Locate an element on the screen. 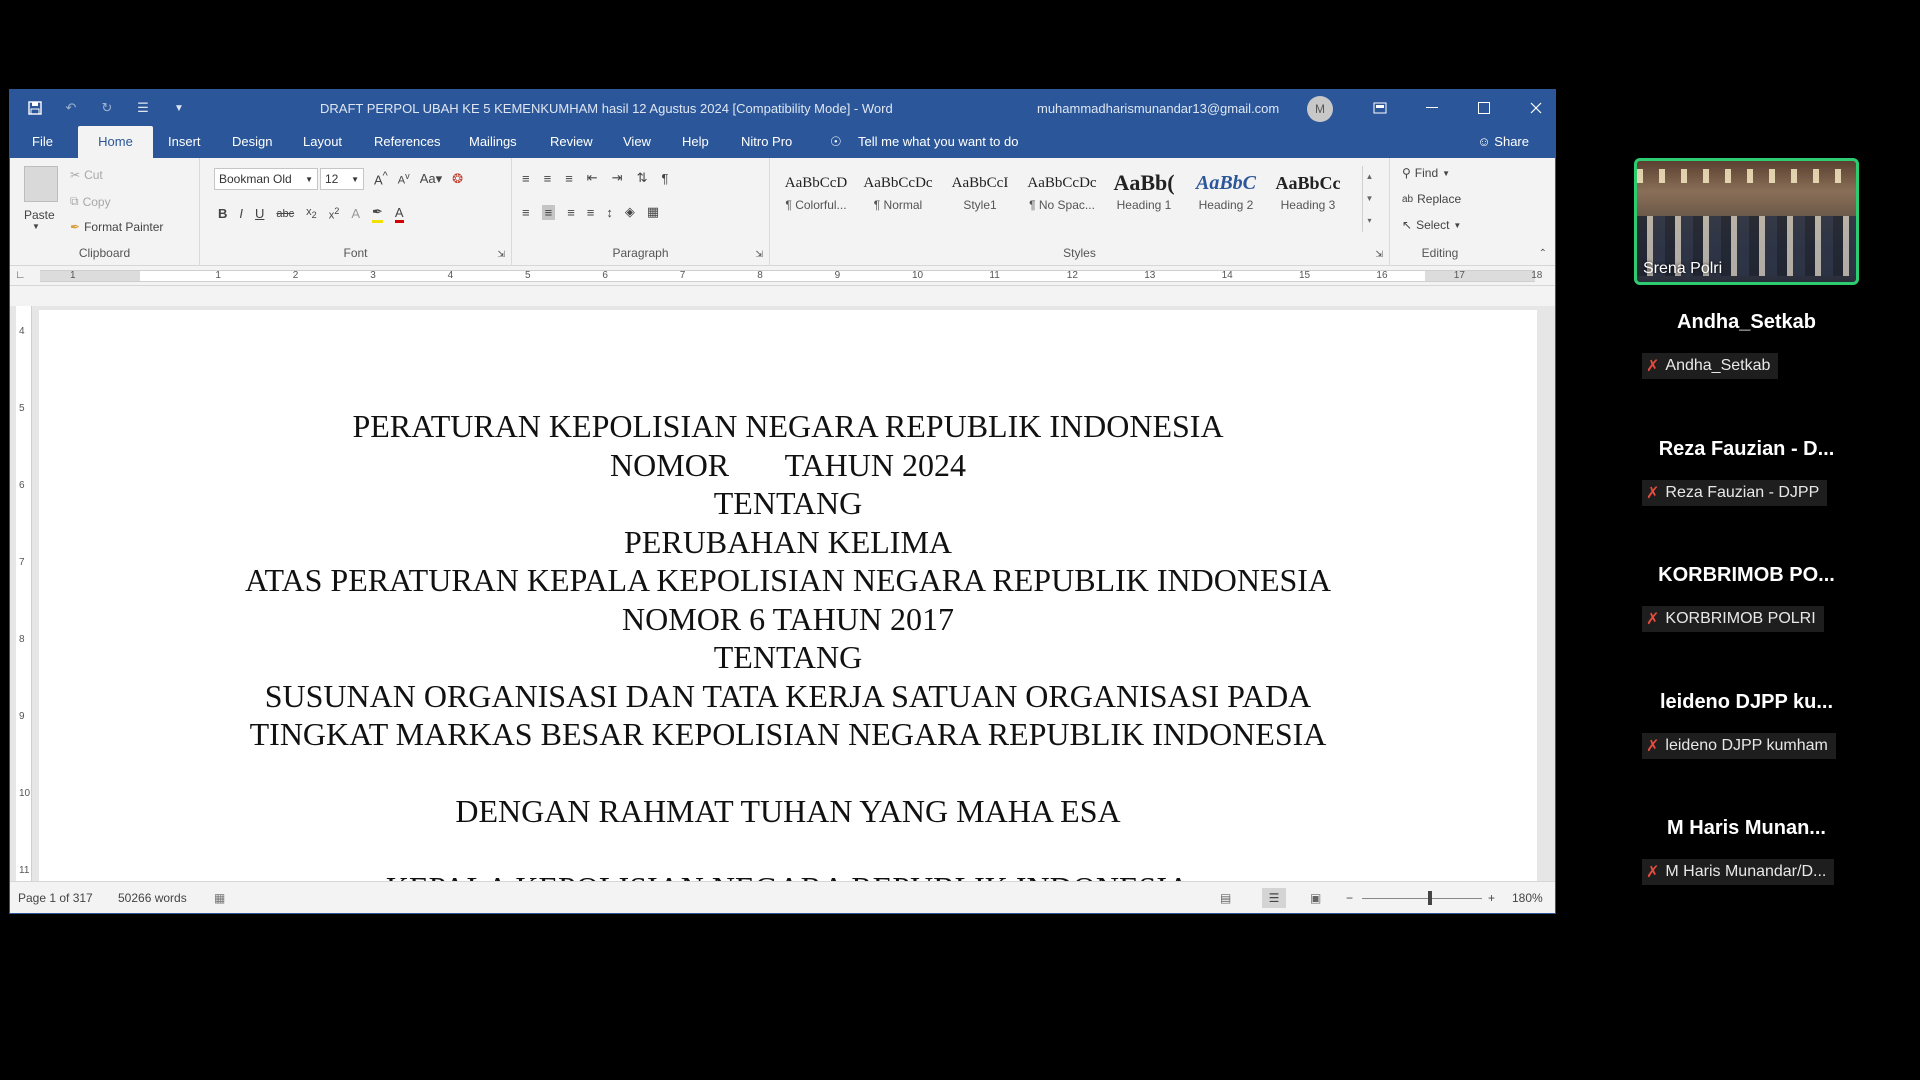 The width and height of the screenshot is (1920, 1080). tab-layout: Layout is located at coordinates (322, 142).